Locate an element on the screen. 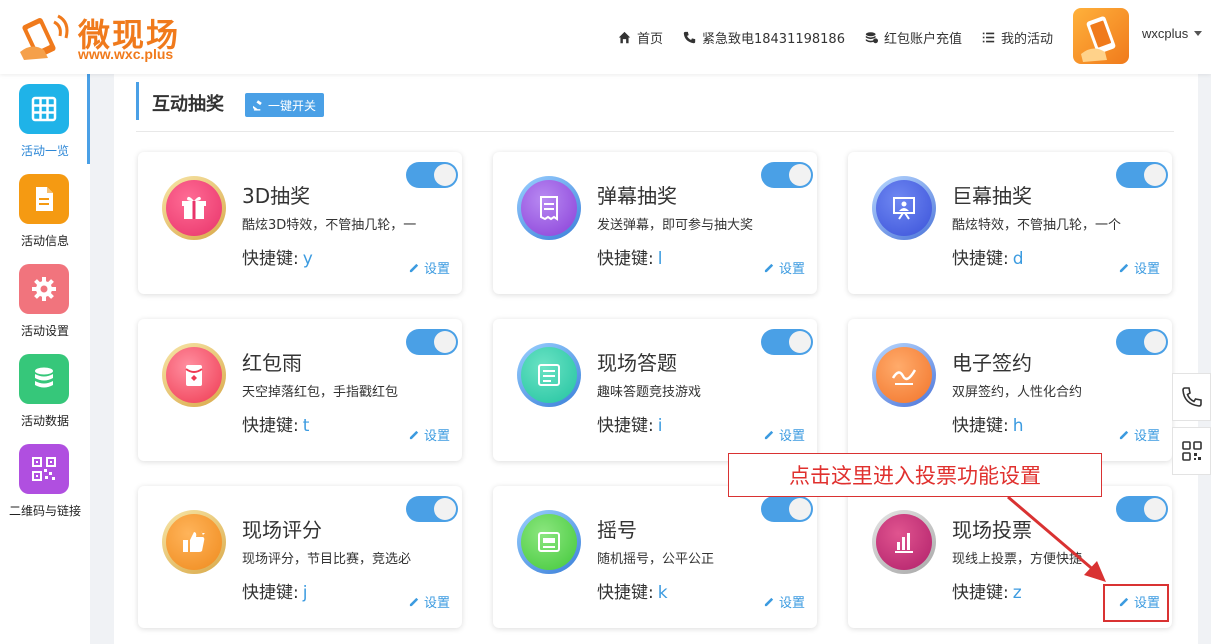 This screenshot has width=1211, height=644. sidebar-item-settings: 活动设置 is located at coordinates (45, 299).